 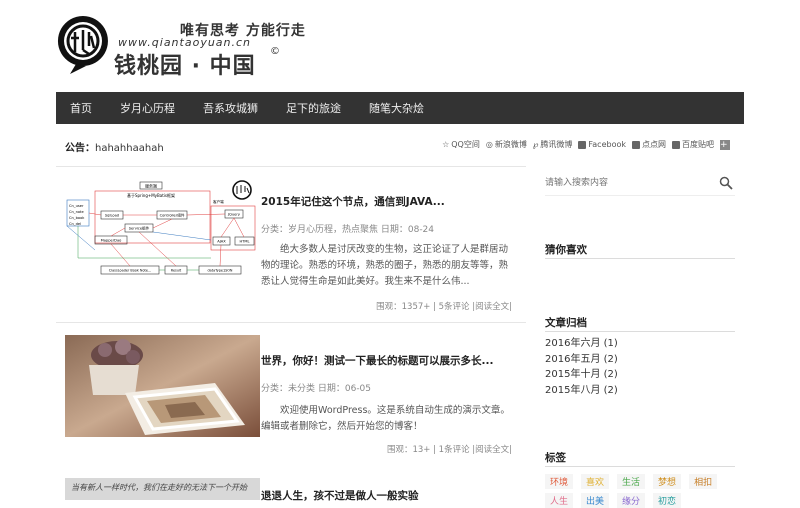 What do you see at coordinates (726, 183) in the screenshot?
I see `search-icon` at bounding box center [726, 183].